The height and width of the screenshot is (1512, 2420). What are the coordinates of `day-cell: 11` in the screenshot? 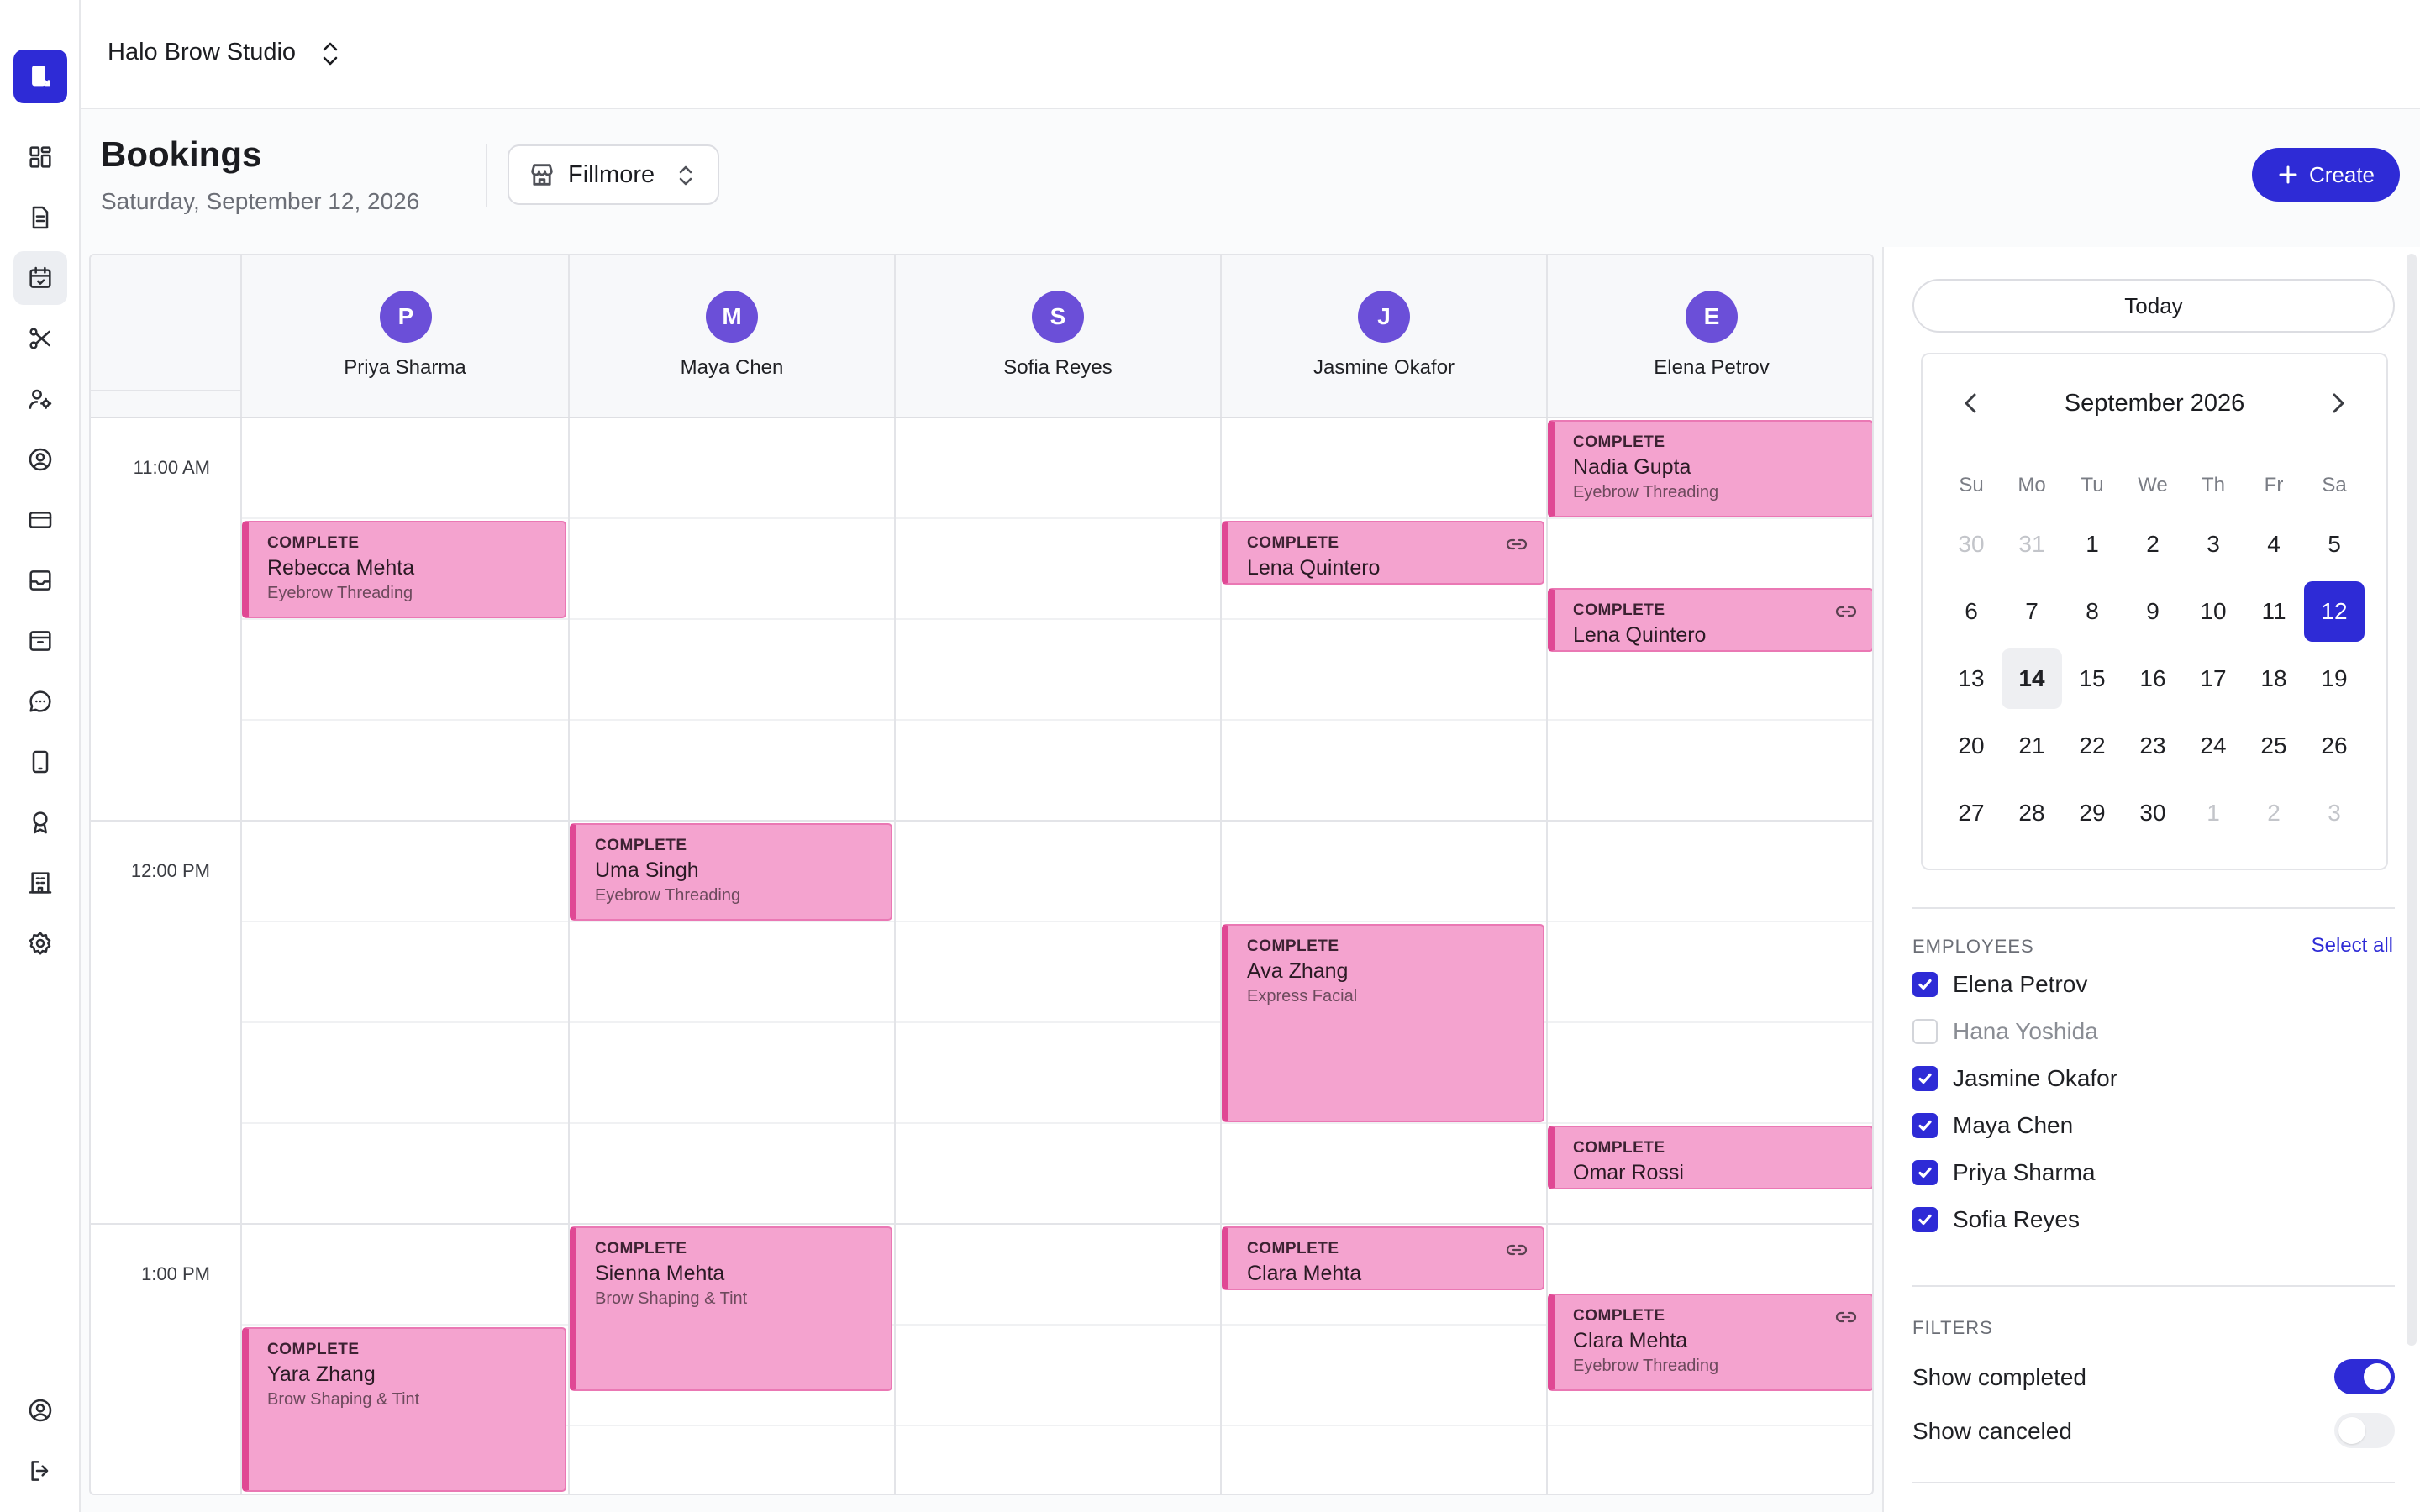 It's located at (2274, 611).